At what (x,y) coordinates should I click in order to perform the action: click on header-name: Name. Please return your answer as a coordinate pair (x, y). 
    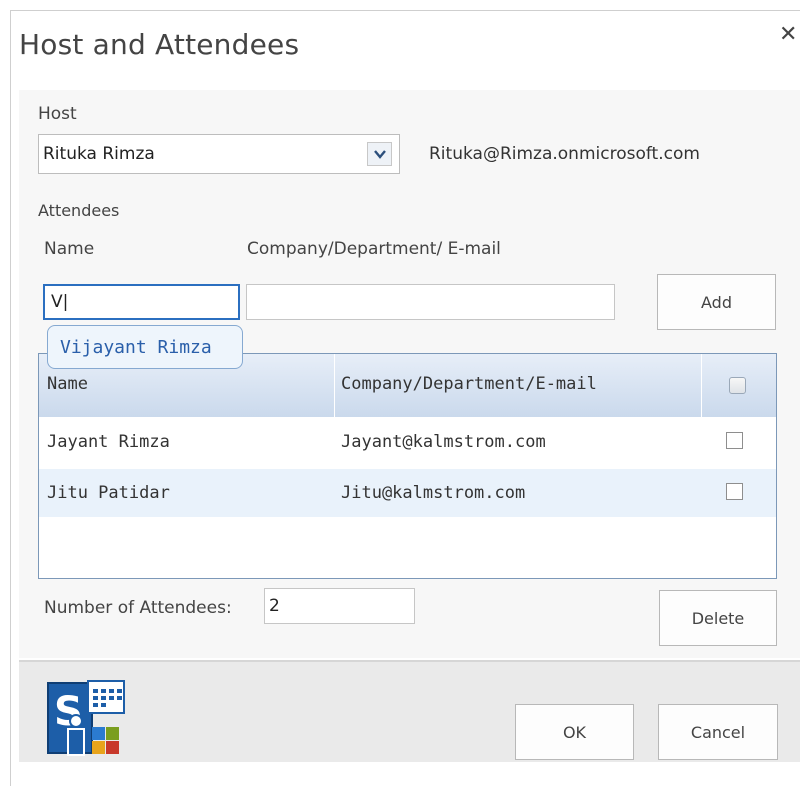
    Looking at the image, I should click on (67, 384).